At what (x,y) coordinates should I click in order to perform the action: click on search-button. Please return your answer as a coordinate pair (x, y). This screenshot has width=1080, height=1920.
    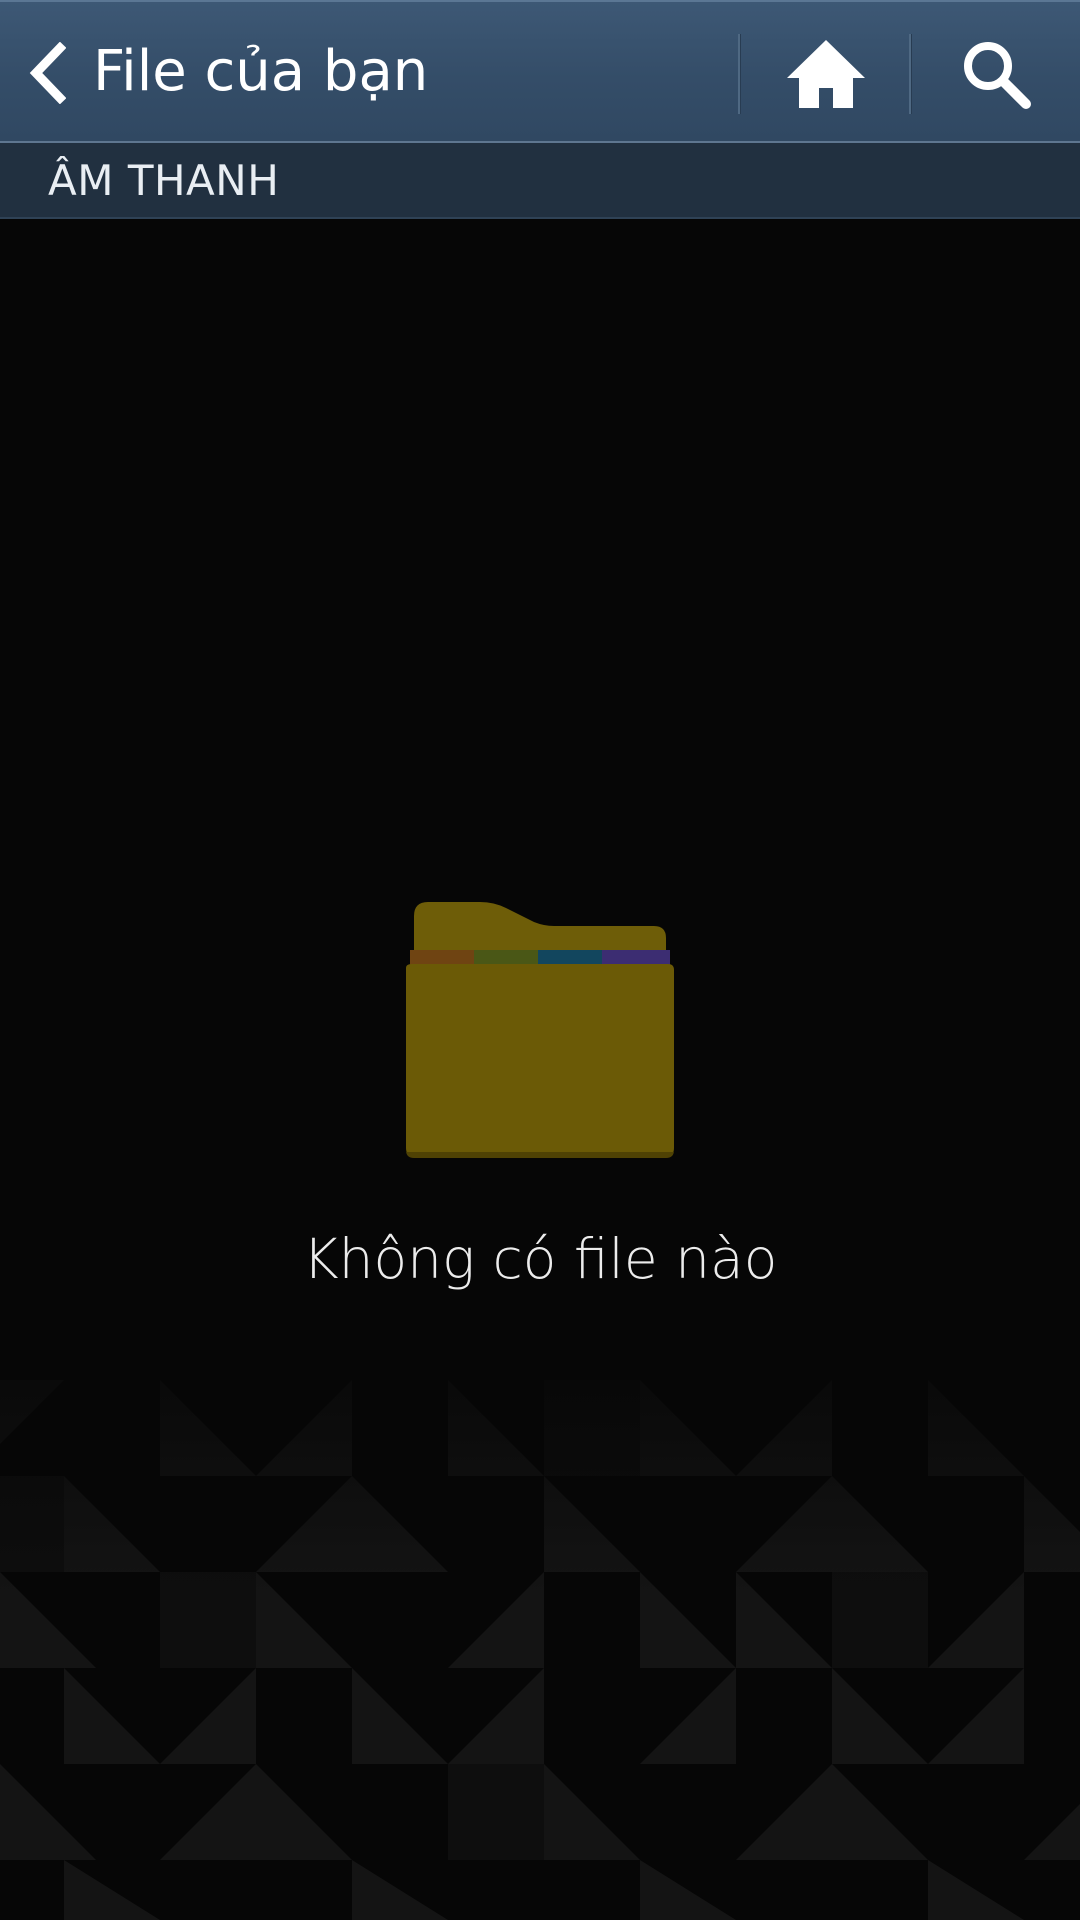
    Looking at the image, I should click on (996, 72).